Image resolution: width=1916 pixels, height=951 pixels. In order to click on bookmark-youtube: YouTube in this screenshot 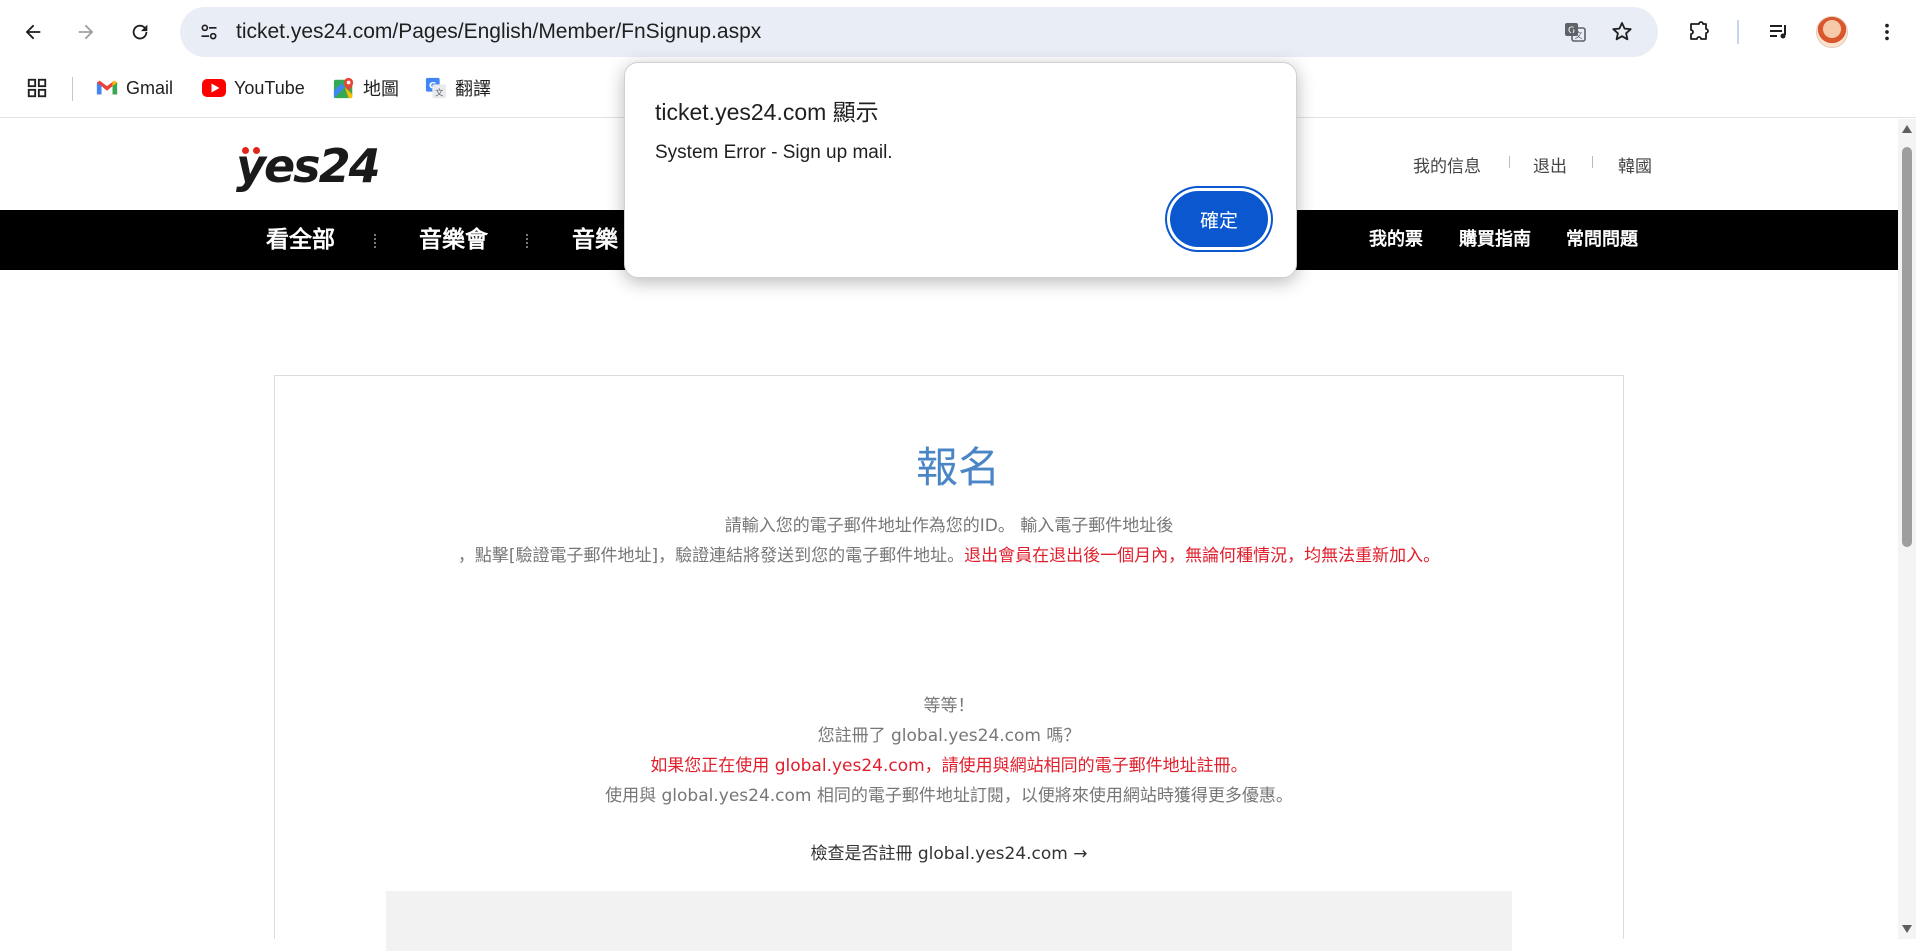, I will do `click(253, 88)`.